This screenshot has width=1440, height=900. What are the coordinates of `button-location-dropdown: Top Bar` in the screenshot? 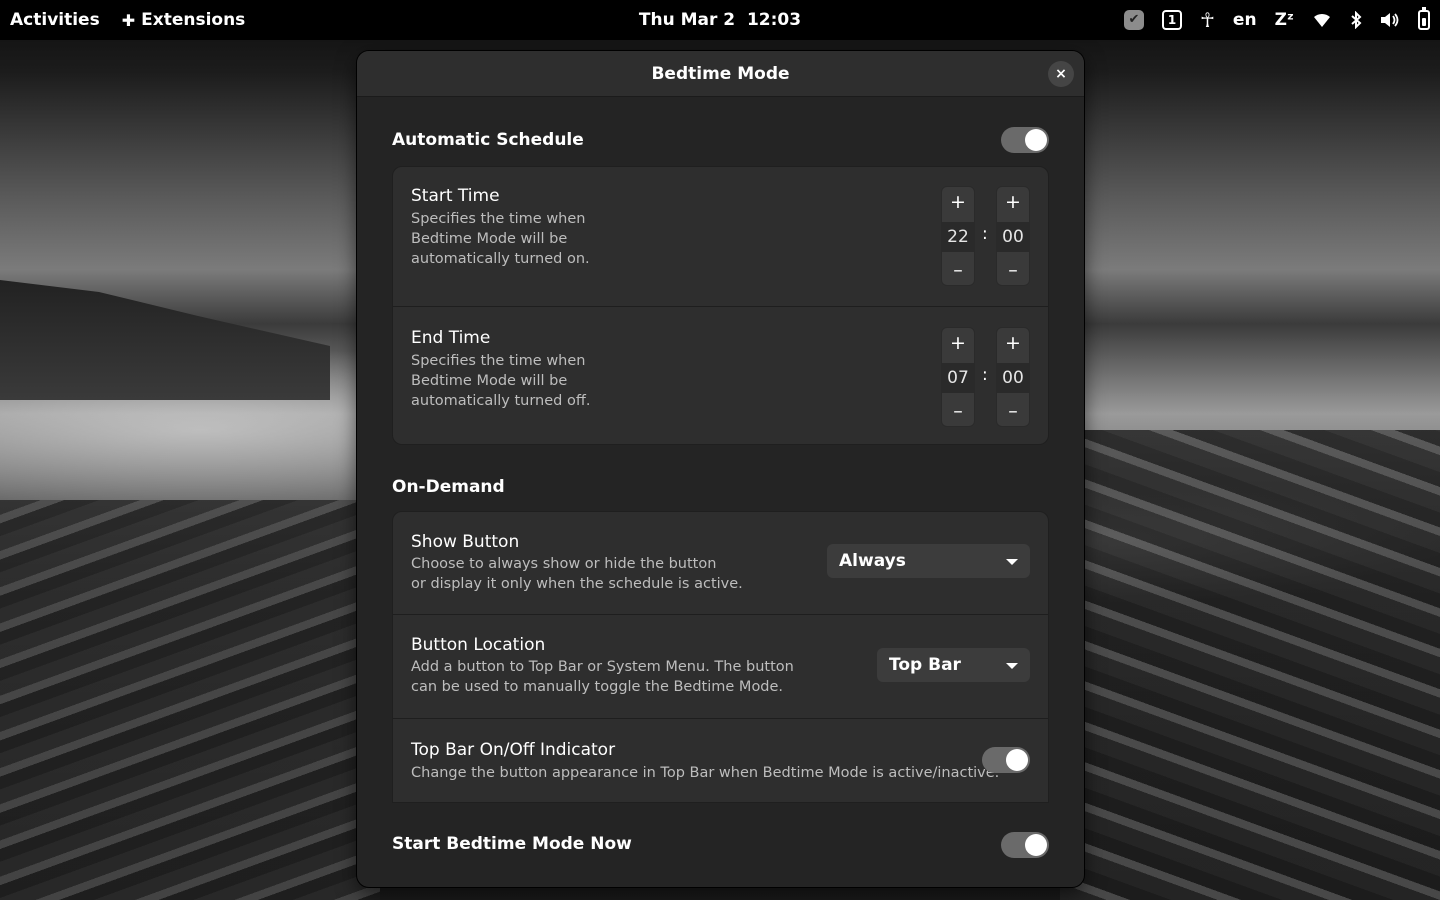 It's located at (953, 665).